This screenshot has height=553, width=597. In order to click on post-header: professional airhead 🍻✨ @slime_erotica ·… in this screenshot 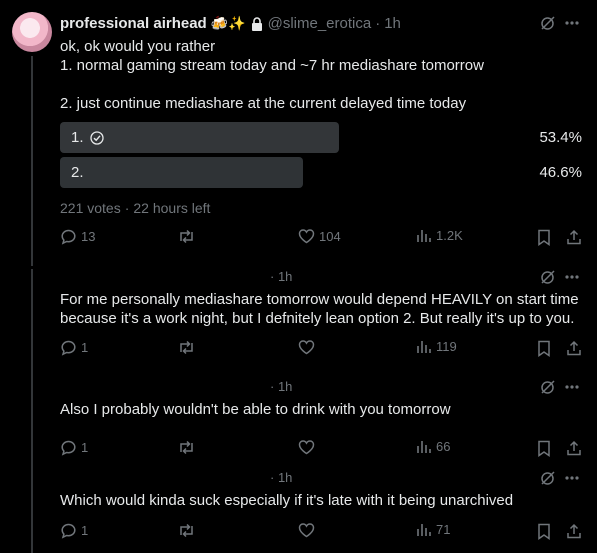, I will do `click(230, 23)`.